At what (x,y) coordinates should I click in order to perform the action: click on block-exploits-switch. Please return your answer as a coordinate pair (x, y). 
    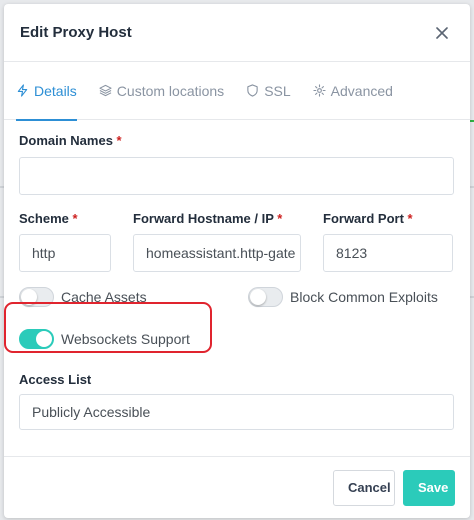
    Looking at the image, I should click on (265, 297).